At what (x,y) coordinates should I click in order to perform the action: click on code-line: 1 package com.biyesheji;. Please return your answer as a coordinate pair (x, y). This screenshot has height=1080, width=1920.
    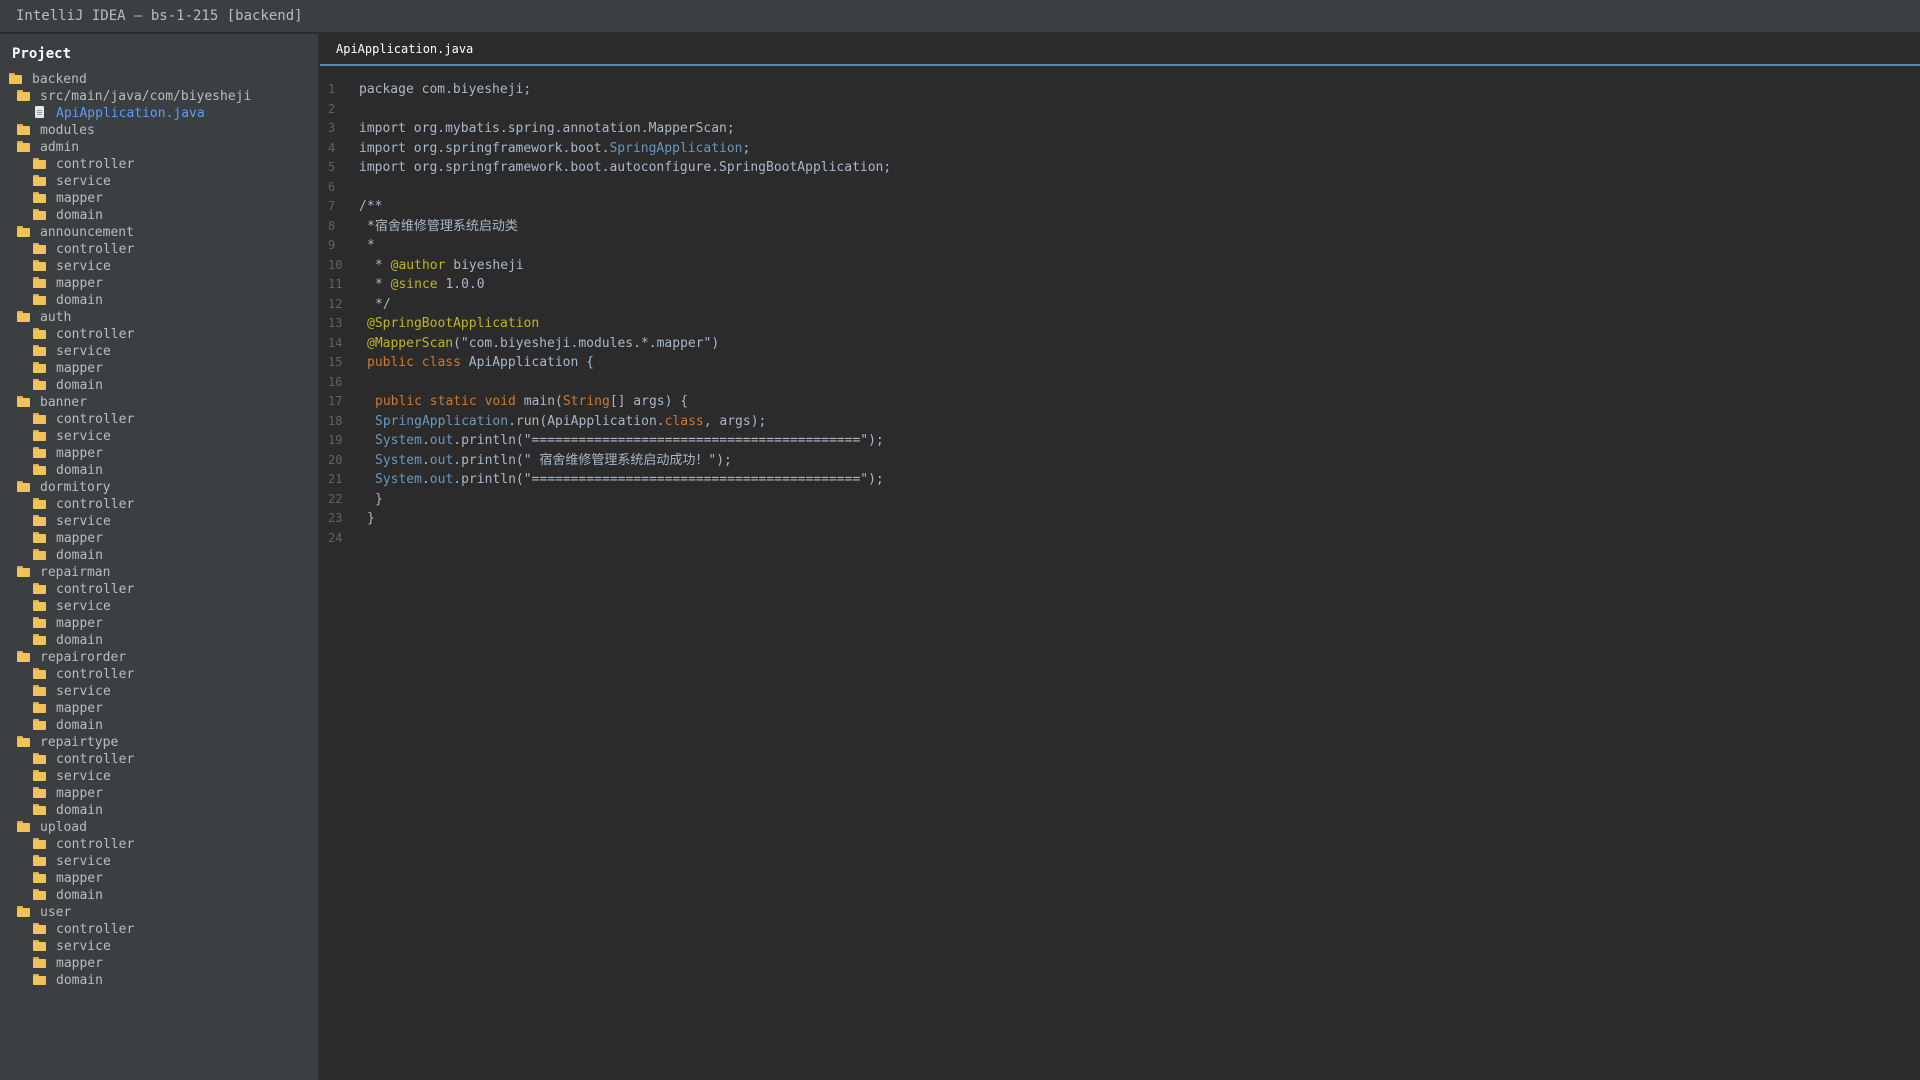
    Looking at the image, I should click on (1120, 90).